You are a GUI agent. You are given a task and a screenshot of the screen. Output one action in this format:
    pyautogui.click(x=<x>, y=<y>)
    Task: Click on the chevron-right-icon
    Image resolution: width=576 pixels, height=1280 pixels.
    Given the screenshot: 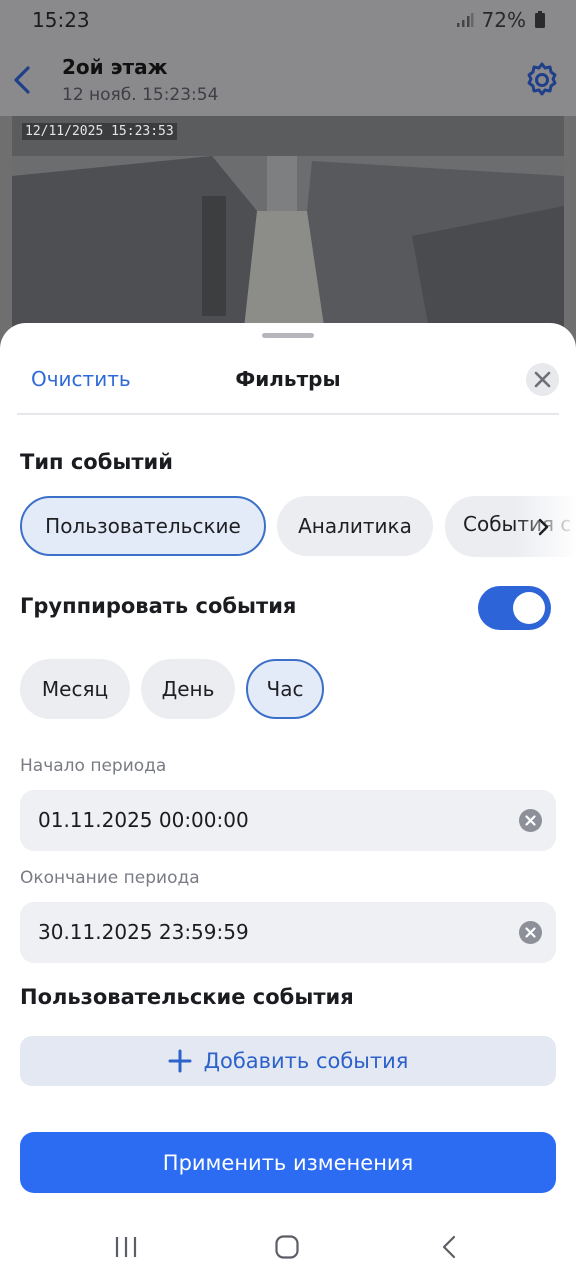 What is the action you would take?
    pyautogui.click(x=543, y=527)
    